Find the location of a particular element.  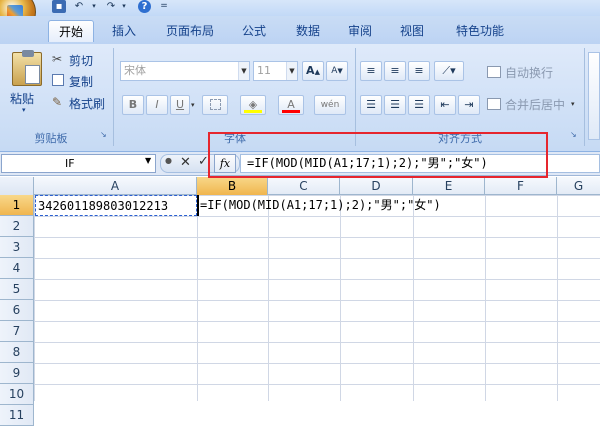

align-center-button: ☰ is located at coordinates (395, 105).